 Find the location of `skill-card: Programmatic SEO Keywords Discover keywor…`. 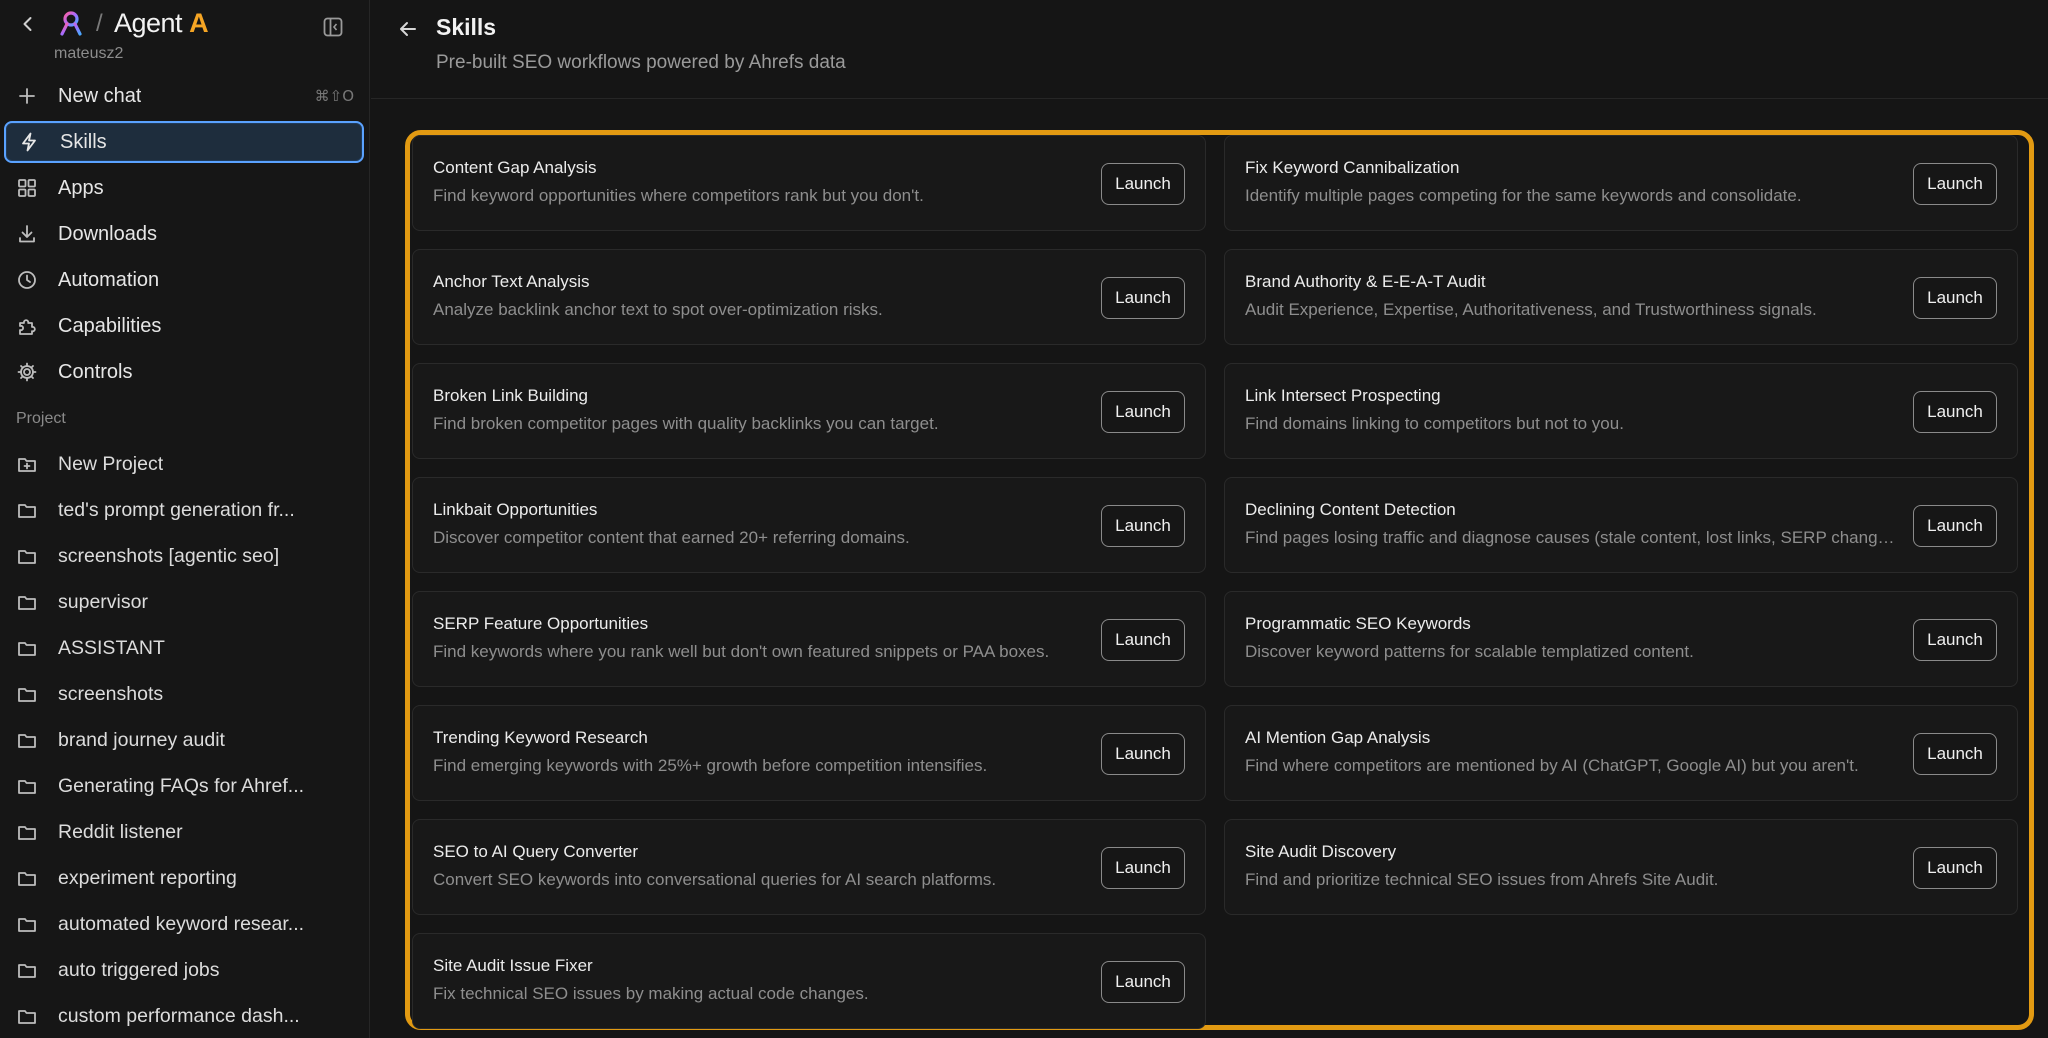

skill-card: Programmatic SEO Keywords Discover keywor… is located at coordinates (1621, 639).